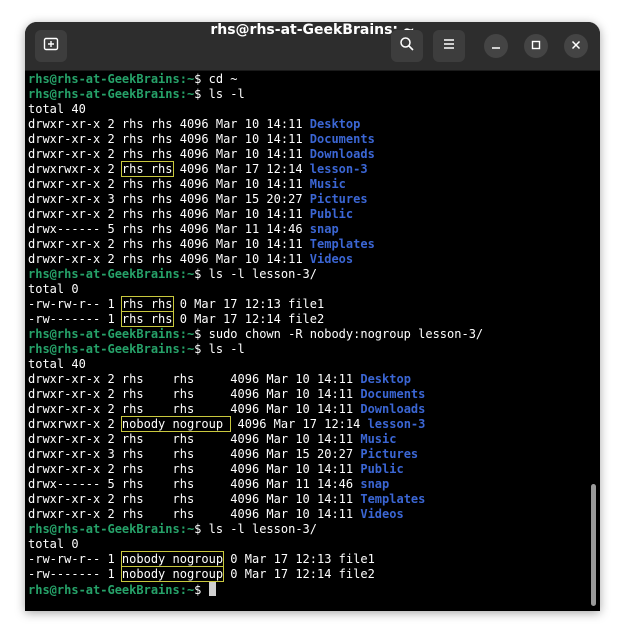 The width and height of the screenshot is (626, 641). I want to click on entry-permissions: -rw------- 1, so click(75, 574).